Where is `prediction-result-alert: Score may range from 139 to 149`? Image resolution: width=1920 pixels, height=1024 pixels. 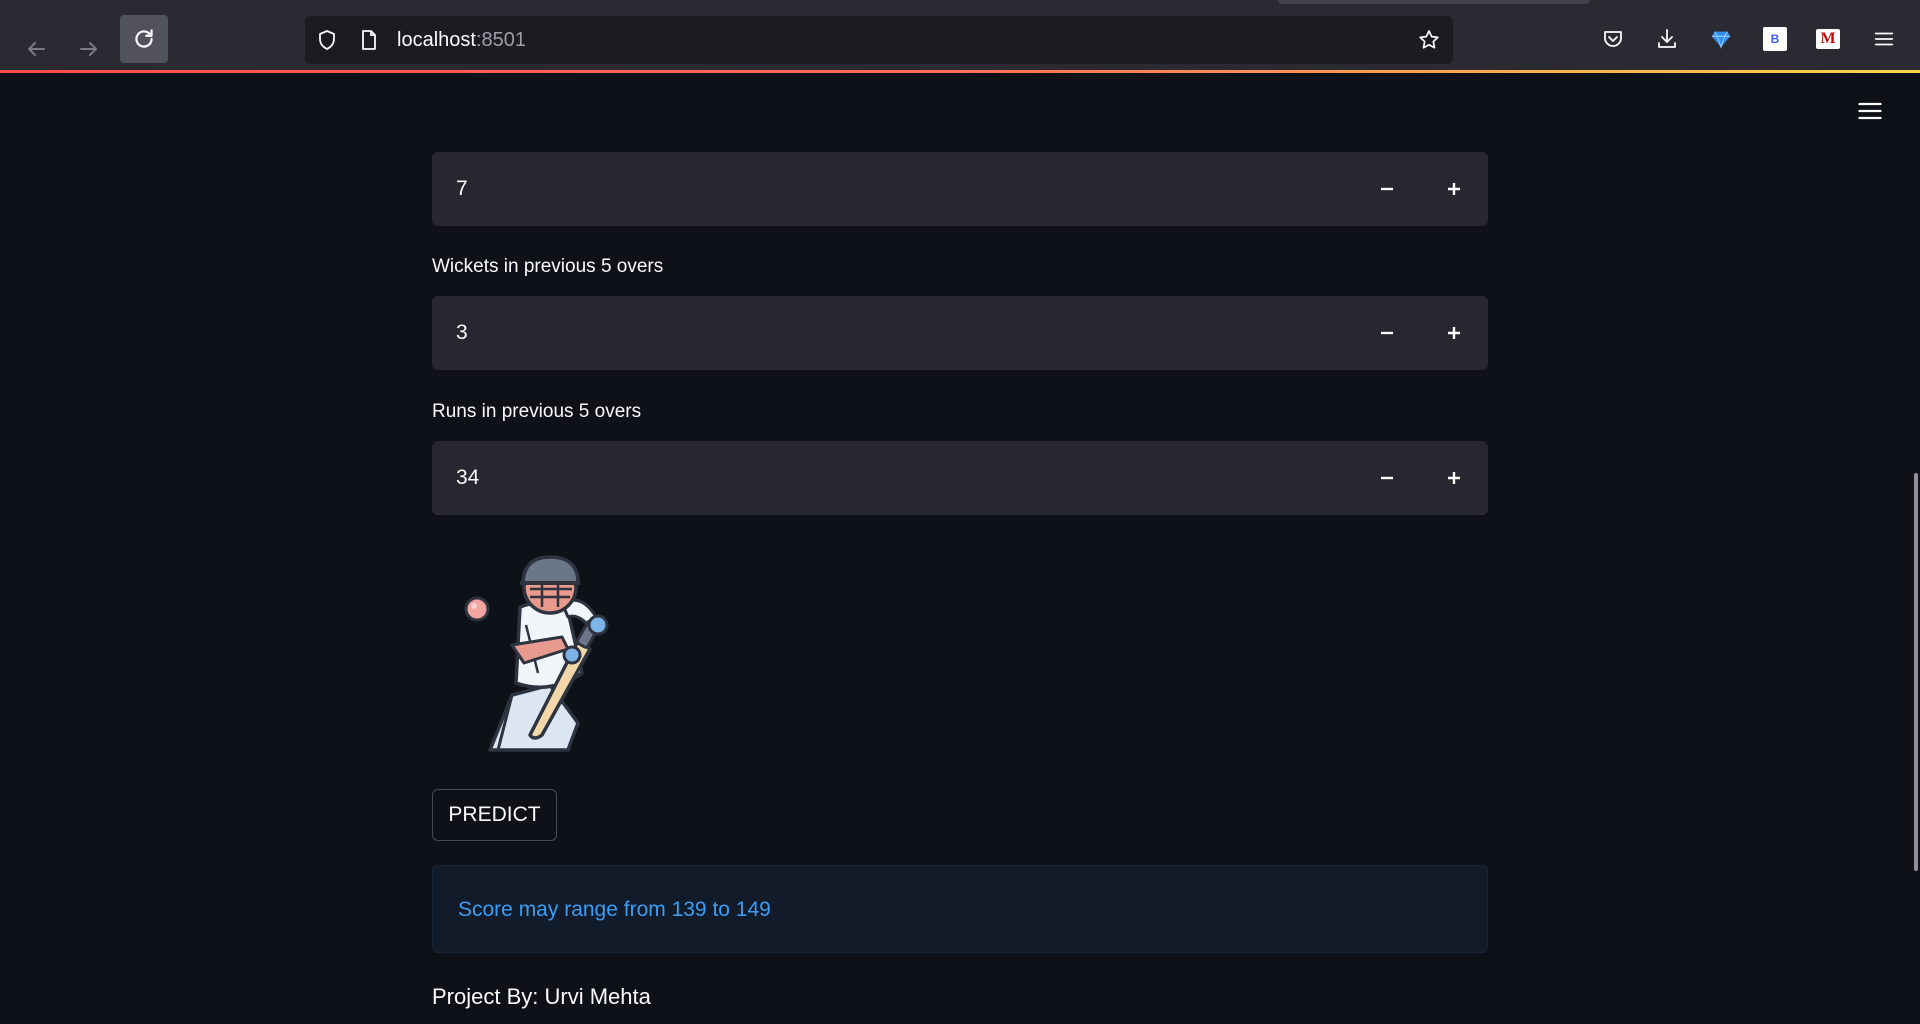 prediction-result-alert: Score may range from 139 to 149 is located at coordinates (960, 909).